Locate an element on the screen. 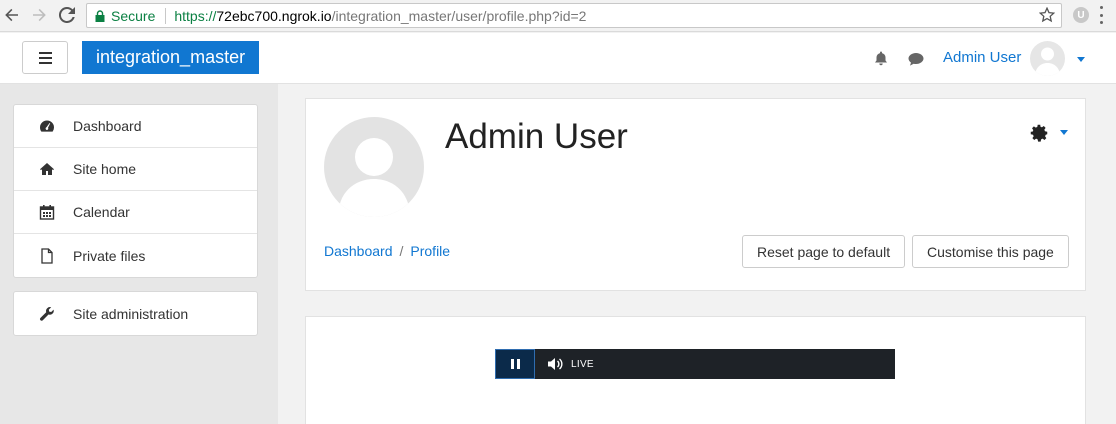 The height and width of the screenshot is (424, 1116). site-brand: integration_master is located at coordinates (171, 57).